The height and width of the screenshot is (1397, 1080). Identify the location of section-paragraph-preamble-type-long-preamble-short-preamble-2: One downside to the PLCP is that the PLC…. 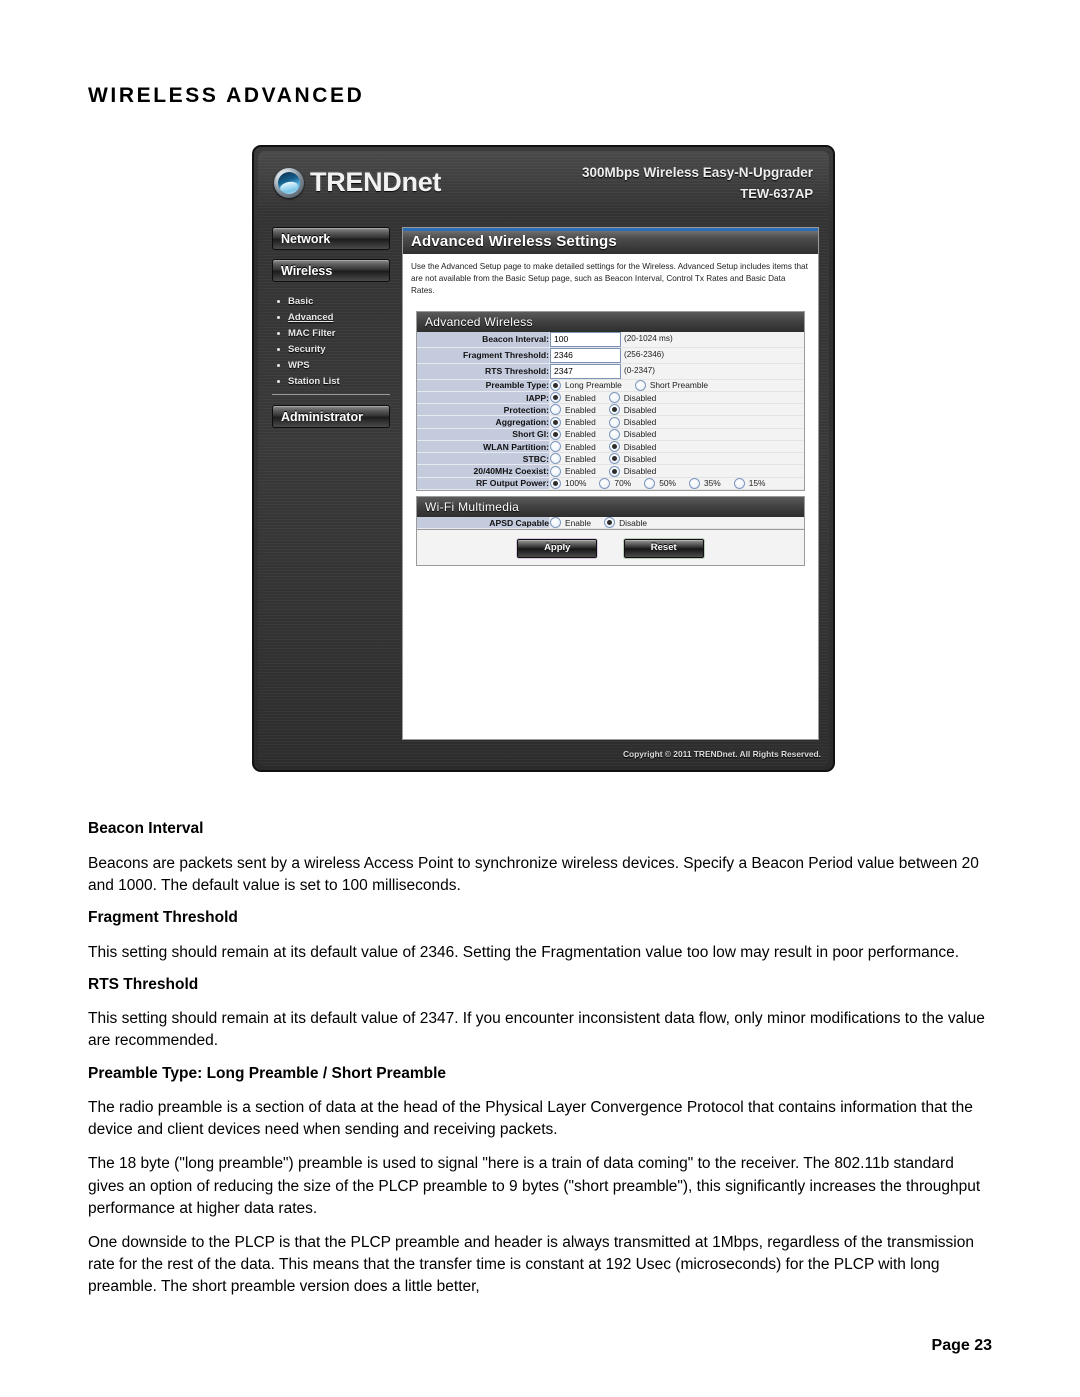
(531, 1264).